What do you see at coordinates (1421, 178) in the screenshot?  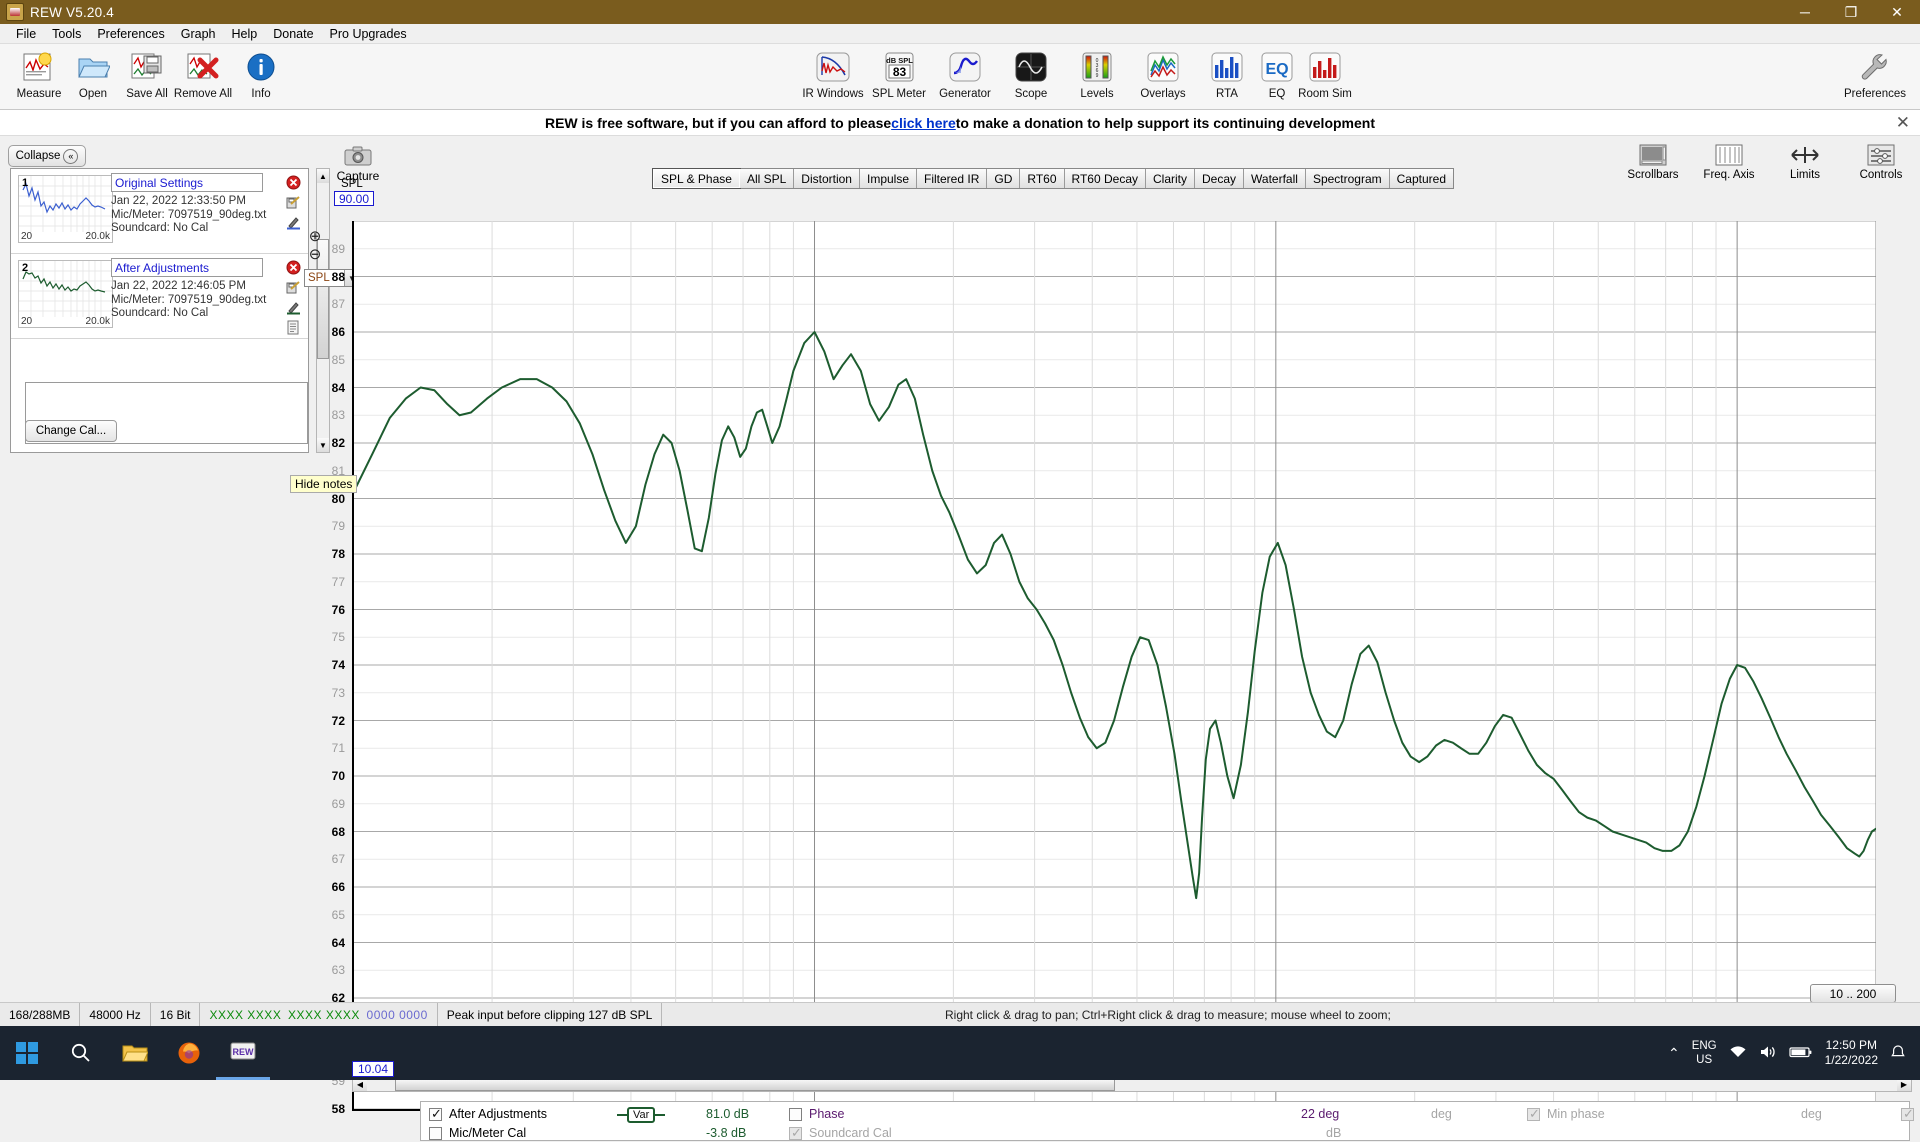 I see `tab-captured: Captured` at bounding box center [1421, 178].